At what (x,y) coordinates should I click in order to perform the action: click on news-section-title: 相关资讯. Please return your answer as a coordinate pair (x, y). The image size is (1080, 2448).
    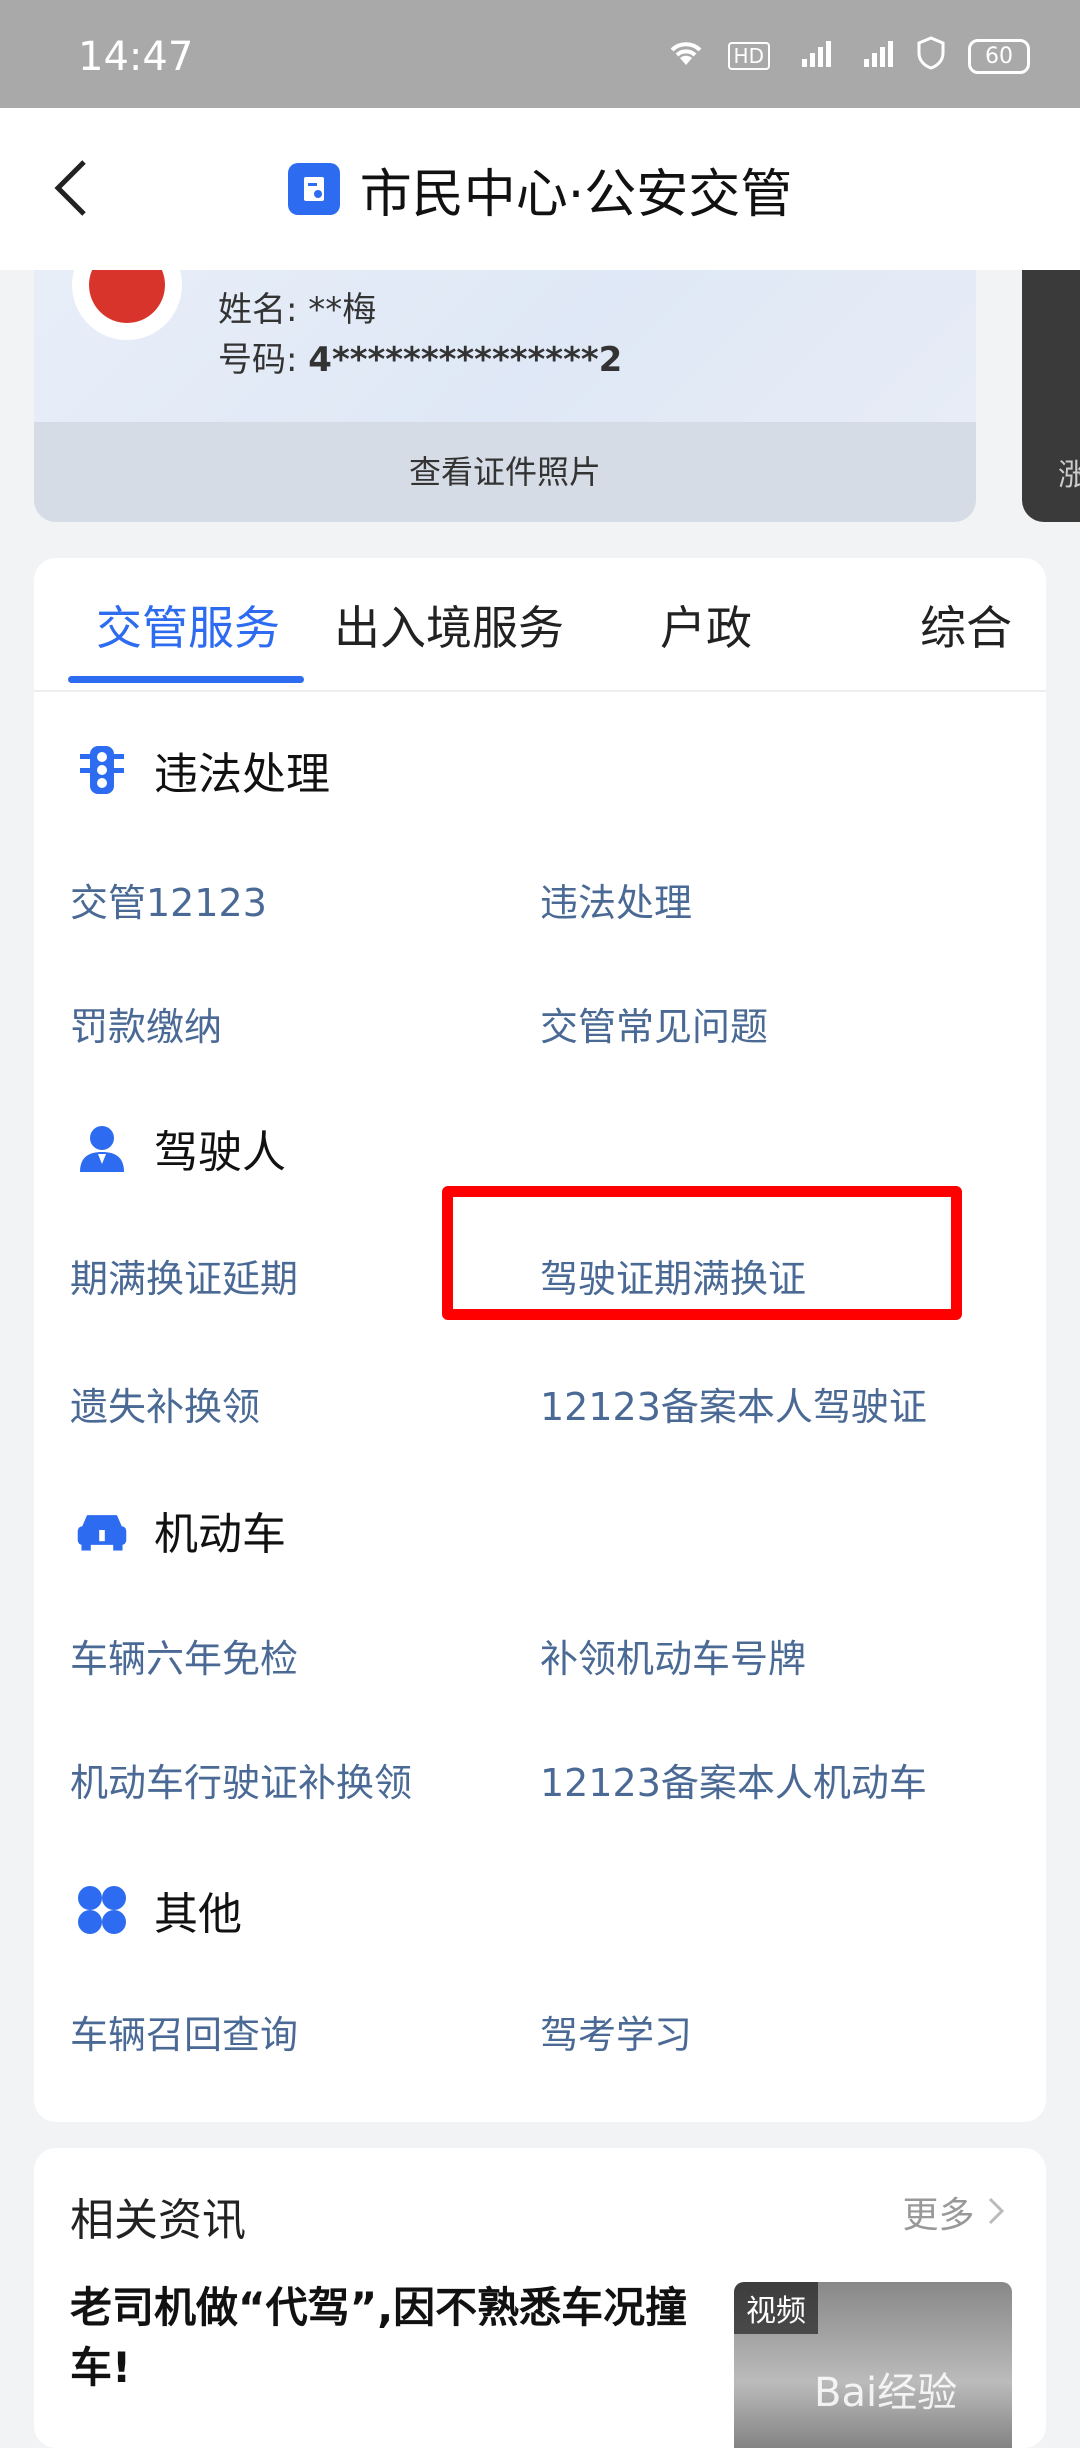
    Looking at the image, I should click on (158, 2220).